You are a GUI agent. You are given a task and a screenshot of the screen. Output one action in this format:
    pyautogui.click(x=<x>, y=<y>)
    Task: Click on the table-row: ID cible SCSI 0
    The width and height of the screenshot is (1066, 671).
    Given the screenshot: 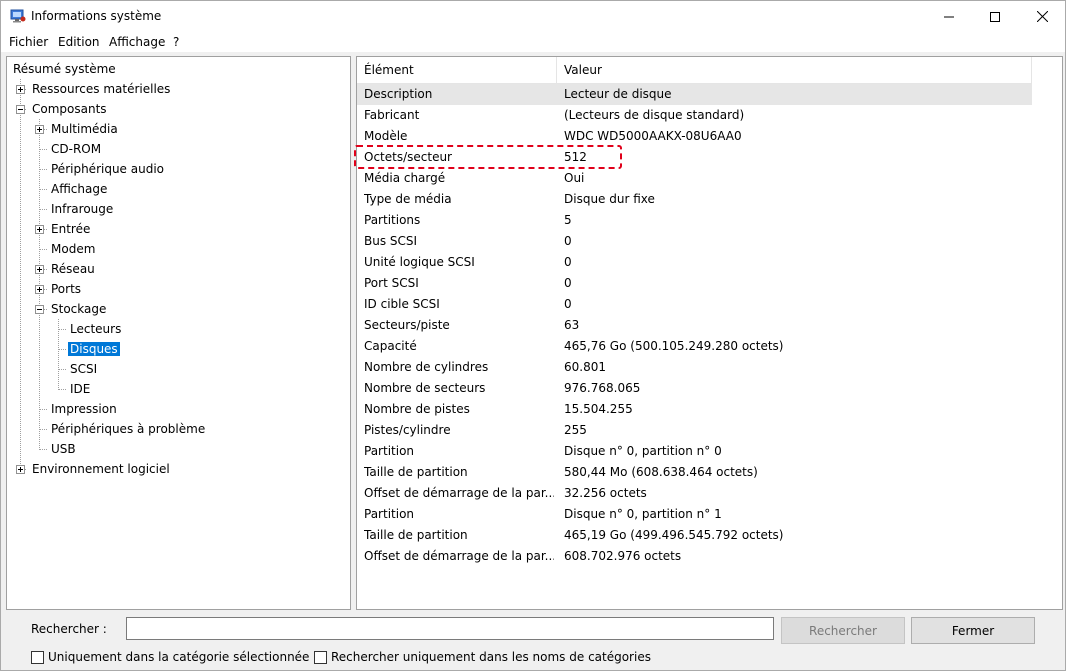 What is the action you would take?
    pyautogui.click(x=694, y=304)
    